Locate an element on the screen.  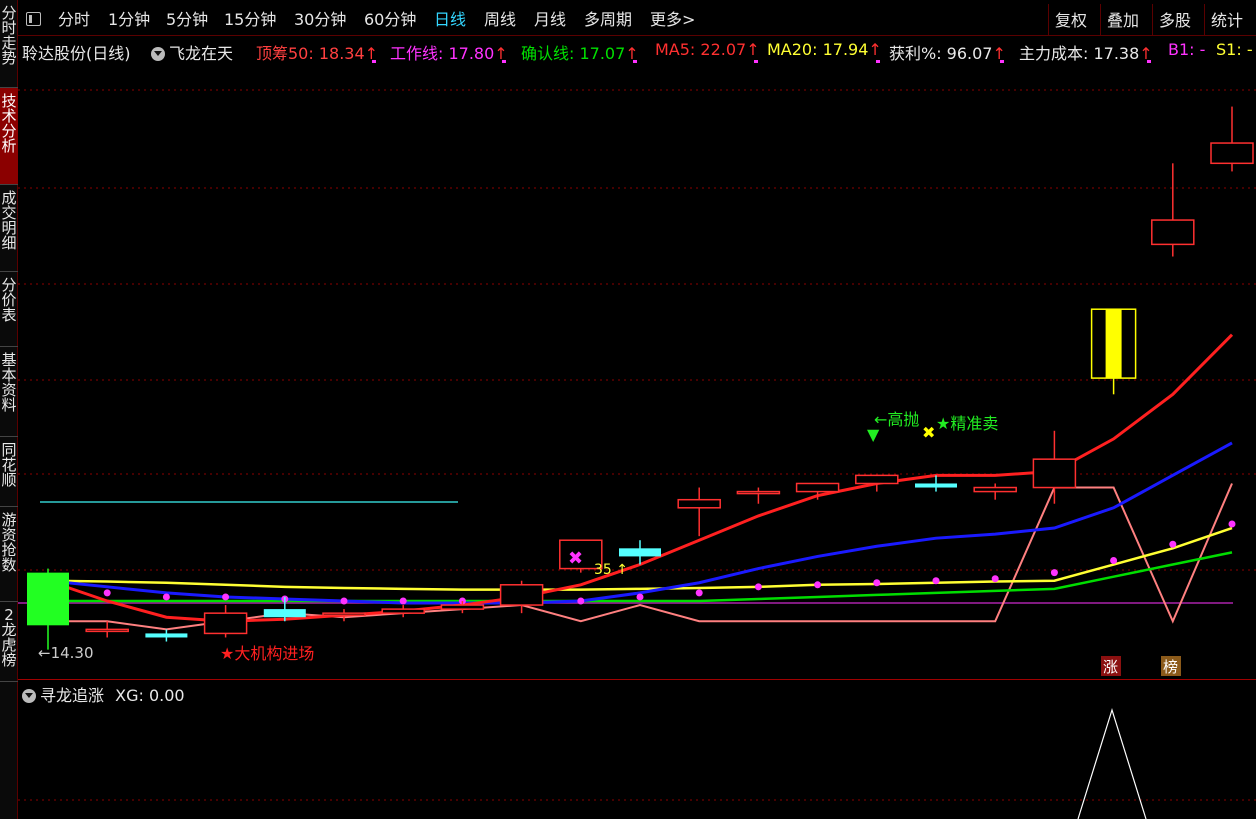
sidebar-item-3: 分价表 is located at coordinates (9, 309).